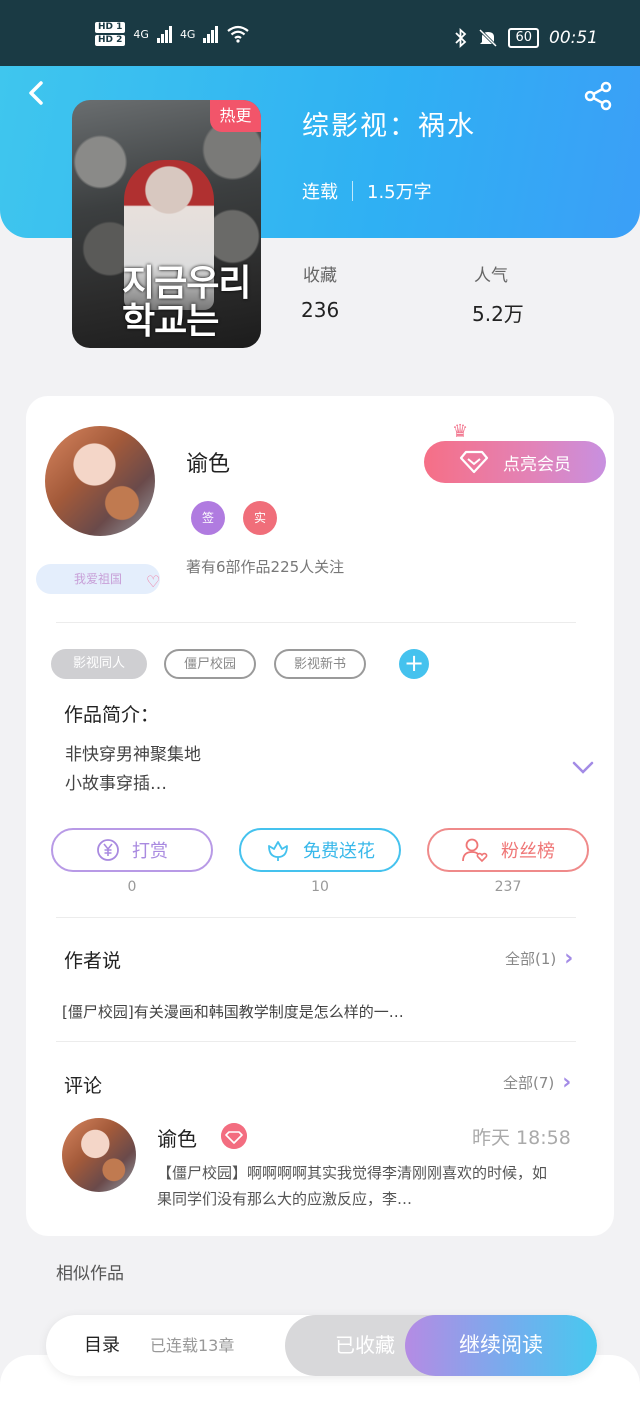 This screenshot has height=1422, width=640. Describe the element at coordinates (170, 321) in the screenshot. I see `cover-title-line2: 학교는` at that location.